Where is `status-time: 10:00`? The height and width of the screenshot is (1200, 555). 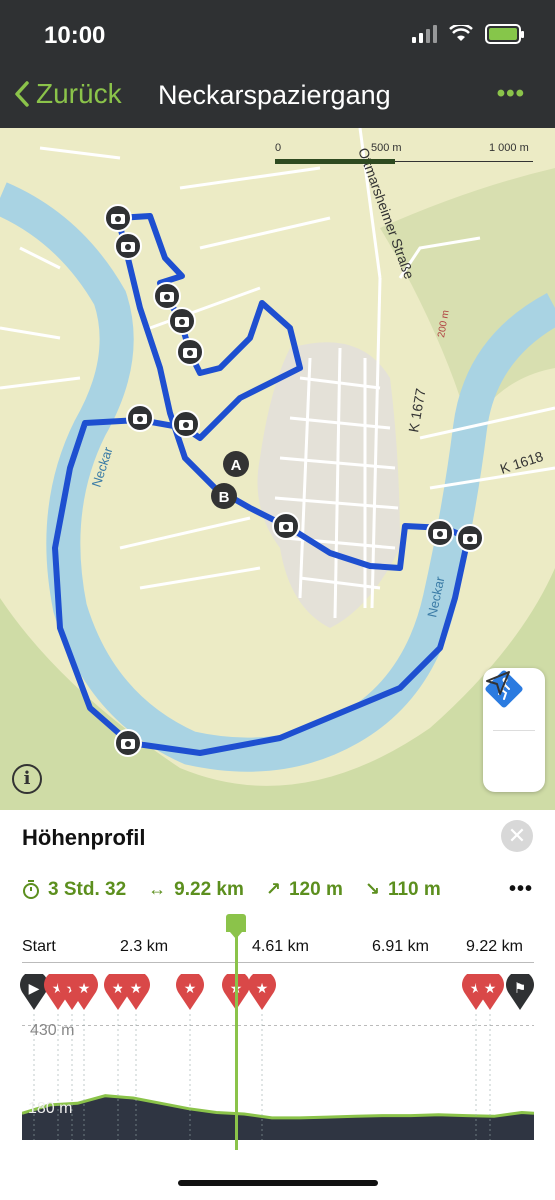
status-time: 10:00 is located at coordinates (75, 35).